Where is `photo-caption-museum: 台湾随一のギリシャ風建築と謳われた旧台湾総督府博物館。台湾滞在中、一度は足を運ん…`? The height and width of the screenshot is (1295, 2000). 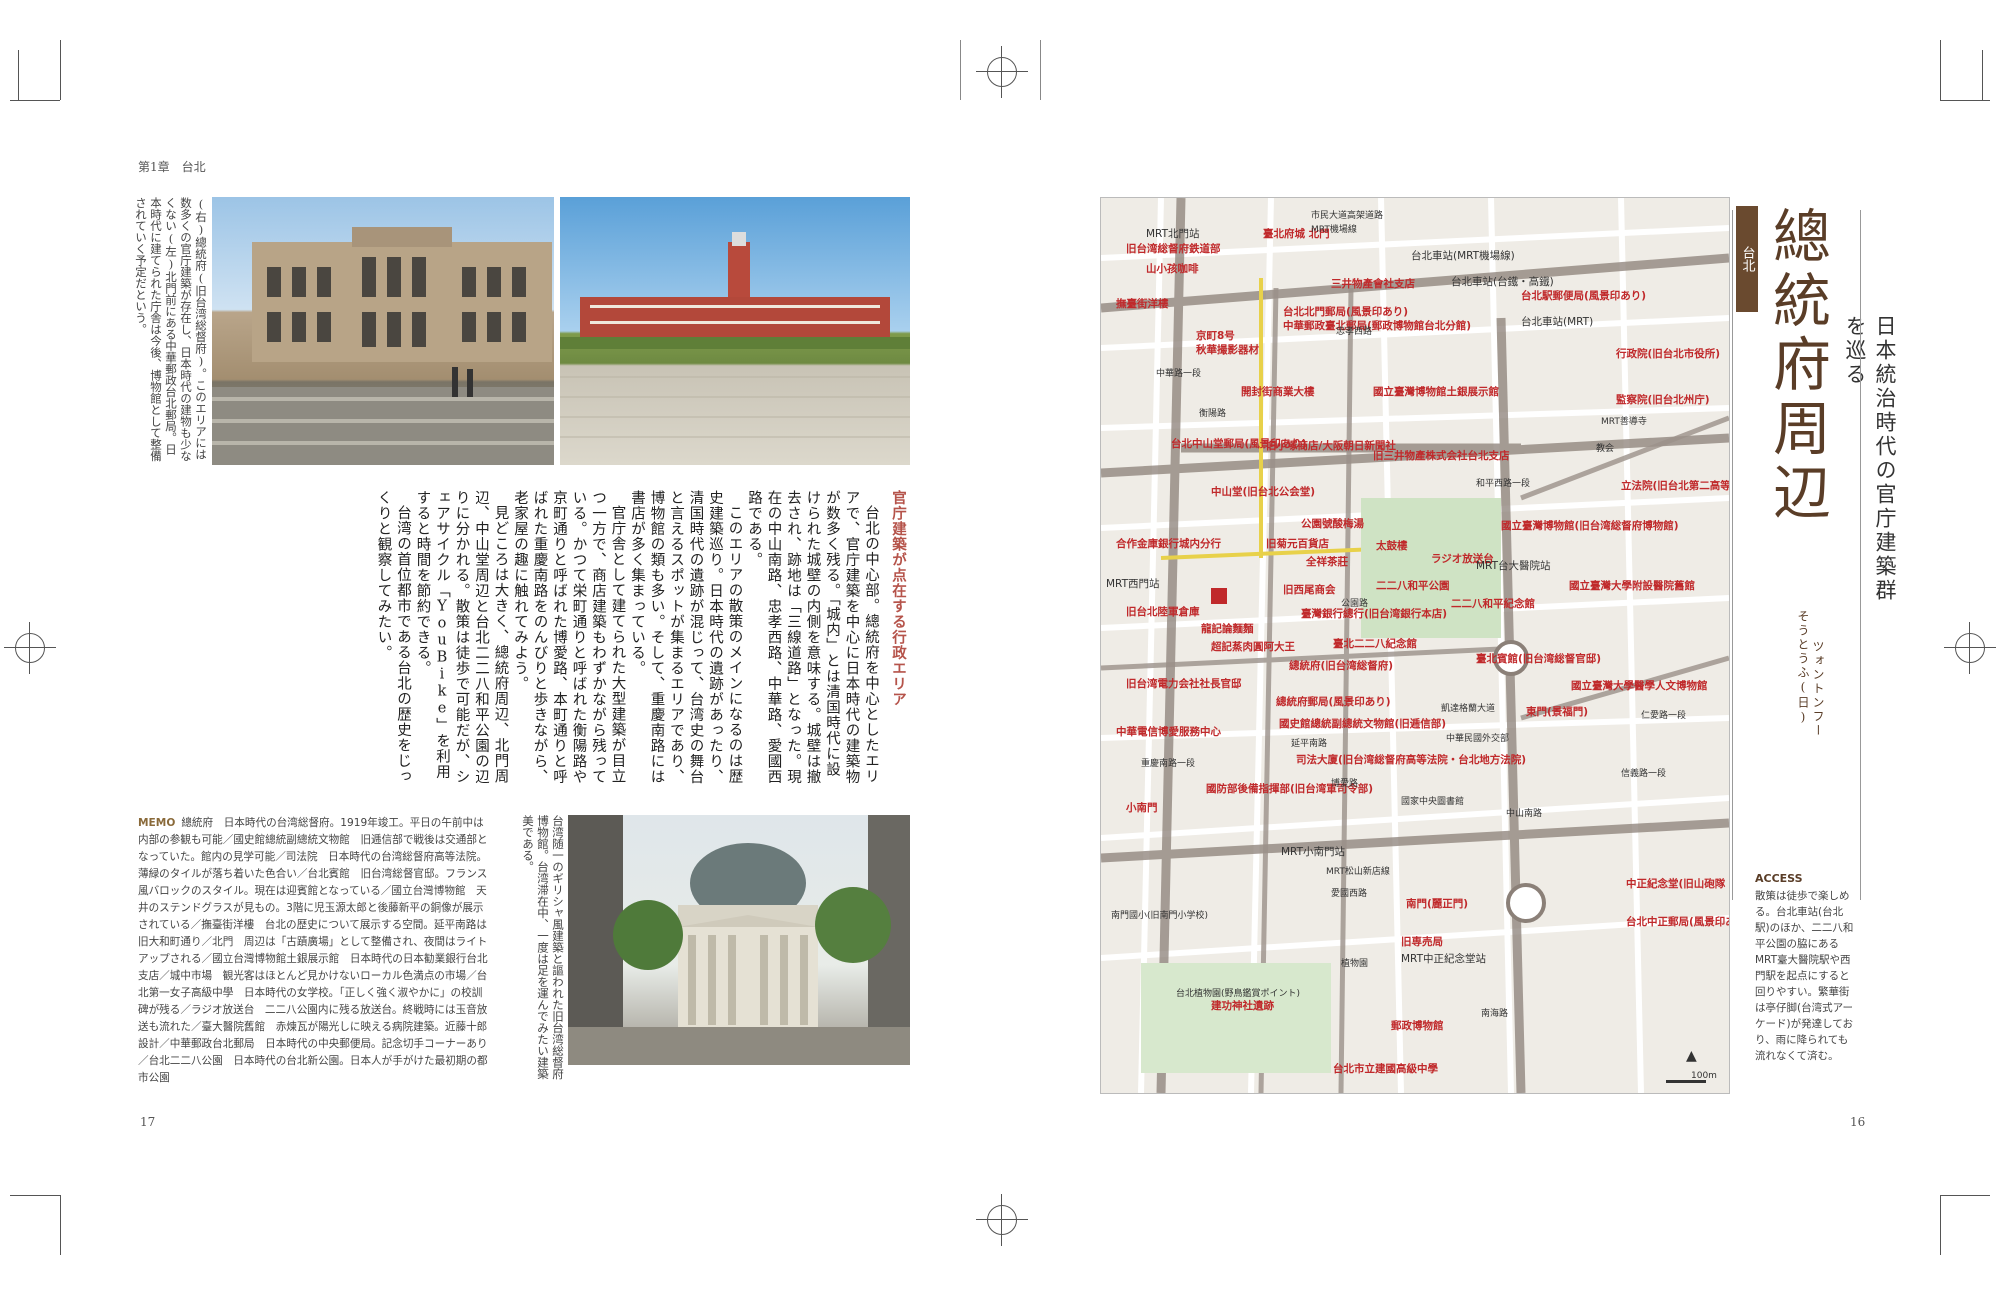 photo-caption-museum: 台湾随一のギリシャ風建築と謳われた旧台湾総督府博物館。台湾滞在中、一度は足を運ん… is located at coordinates (543, 947).